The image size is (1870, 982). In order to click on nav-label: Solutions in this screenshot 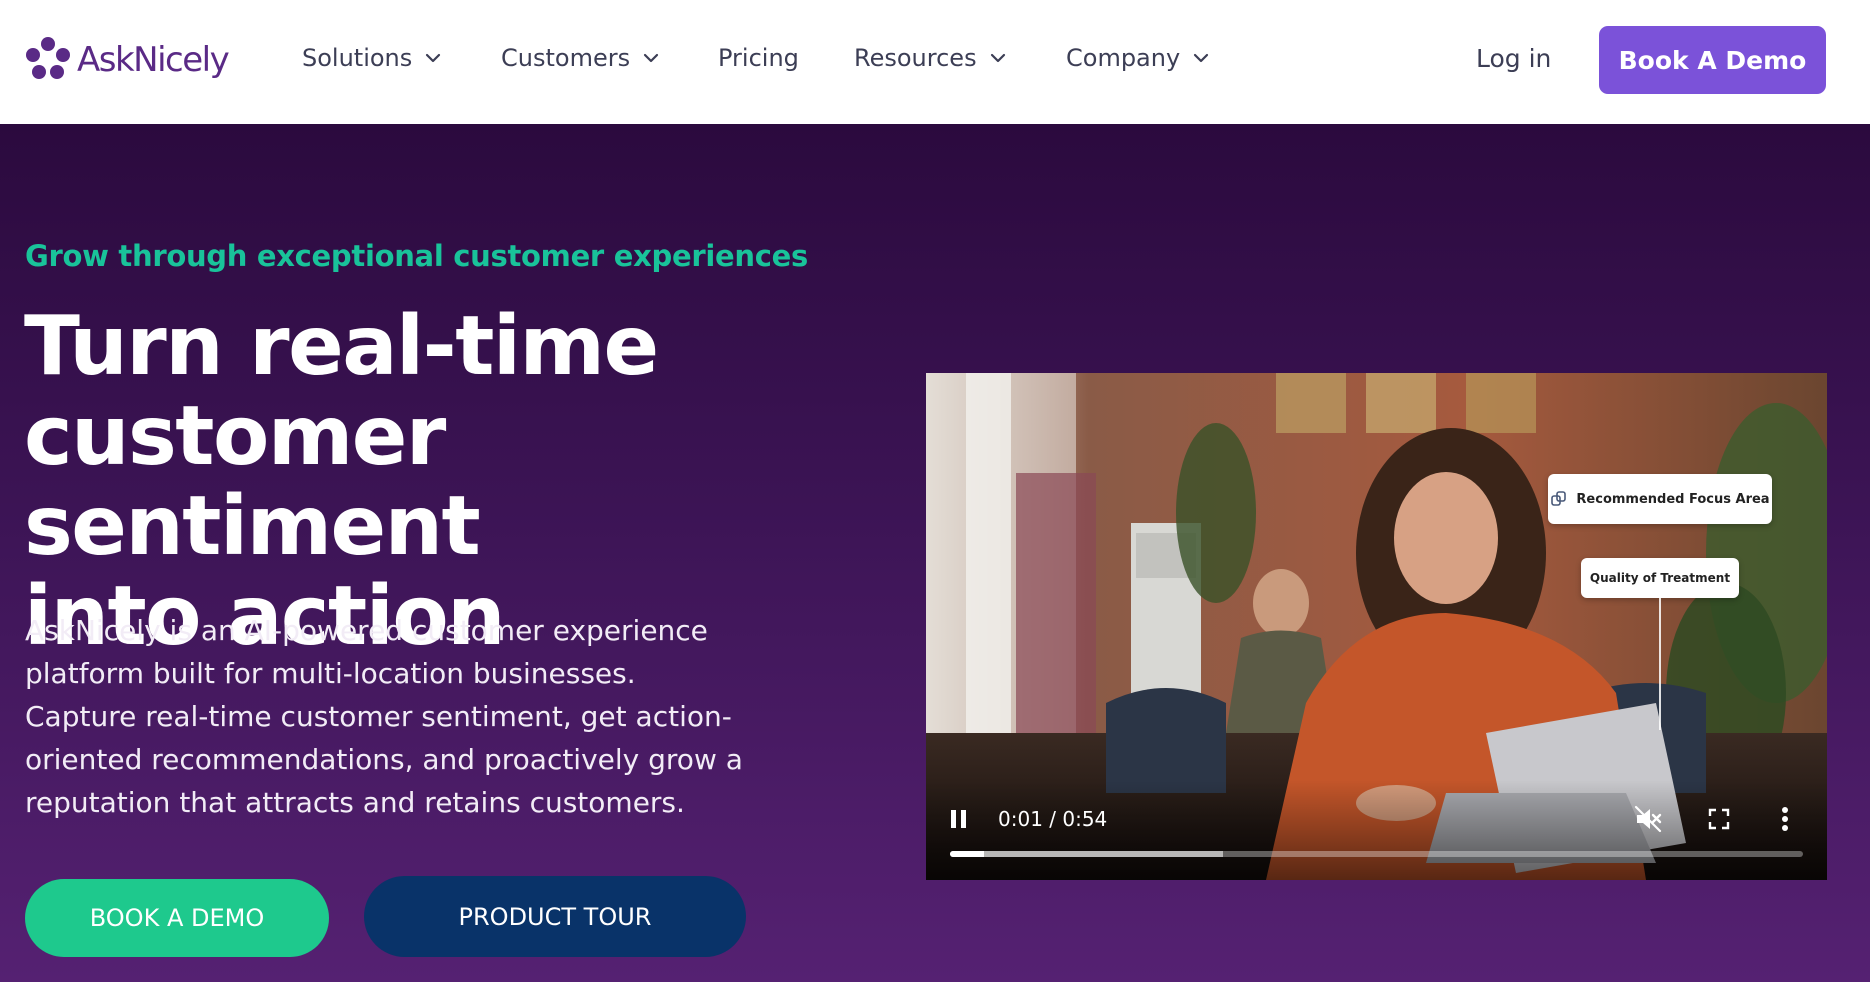, I will do `click(357, 58)`.